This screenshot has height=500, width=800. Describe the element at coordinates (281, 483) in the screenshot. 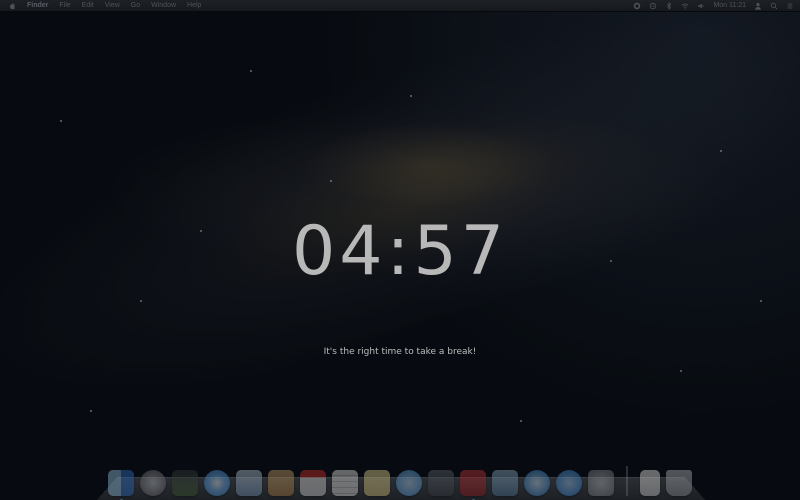

I see `contacts-icon` at that location.